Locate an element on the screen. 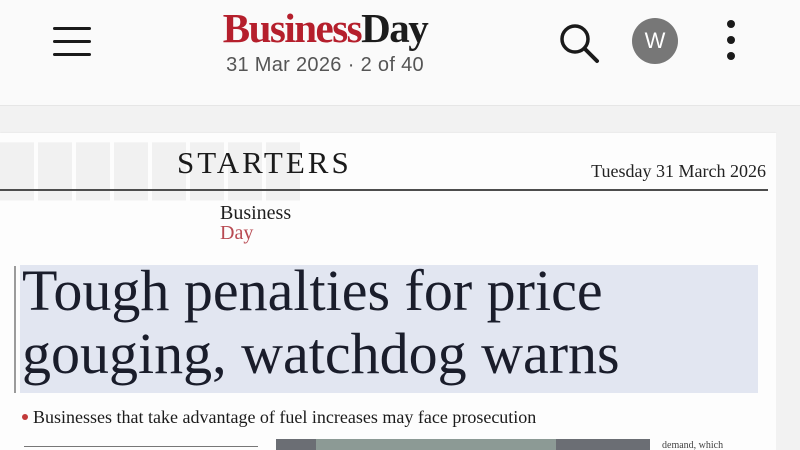  edition-info: 31 Mar 2026 · 2 of 40 is located at coordinates (325, 65).